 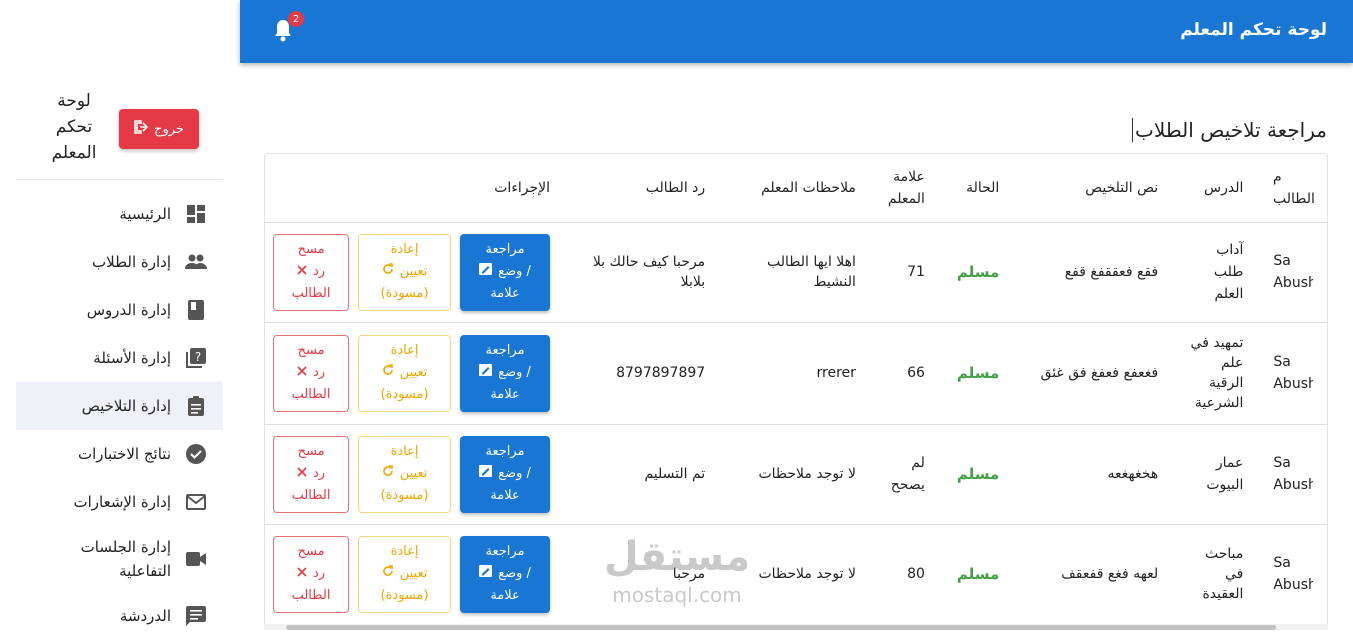 I want to click on sidebar-item-label: إدارة الدروس, so click(x=128, y=310).